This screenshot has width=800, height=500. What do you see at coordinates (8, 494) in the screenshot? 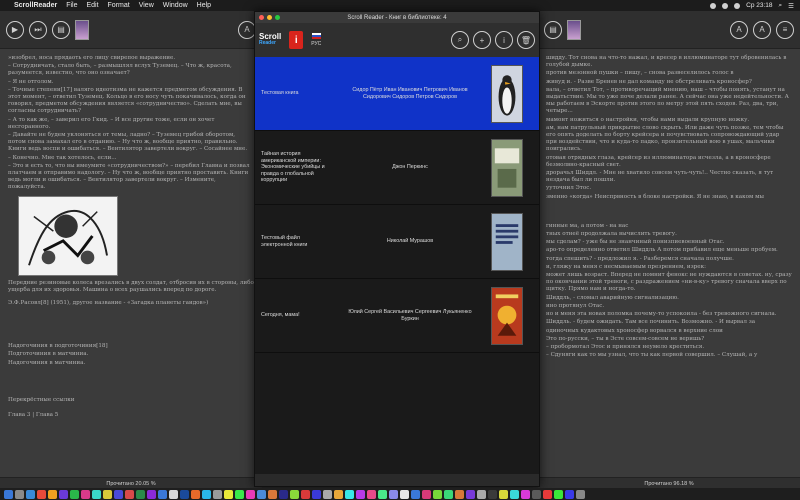
I see `finder-icon` at bounding box center [8, 494].